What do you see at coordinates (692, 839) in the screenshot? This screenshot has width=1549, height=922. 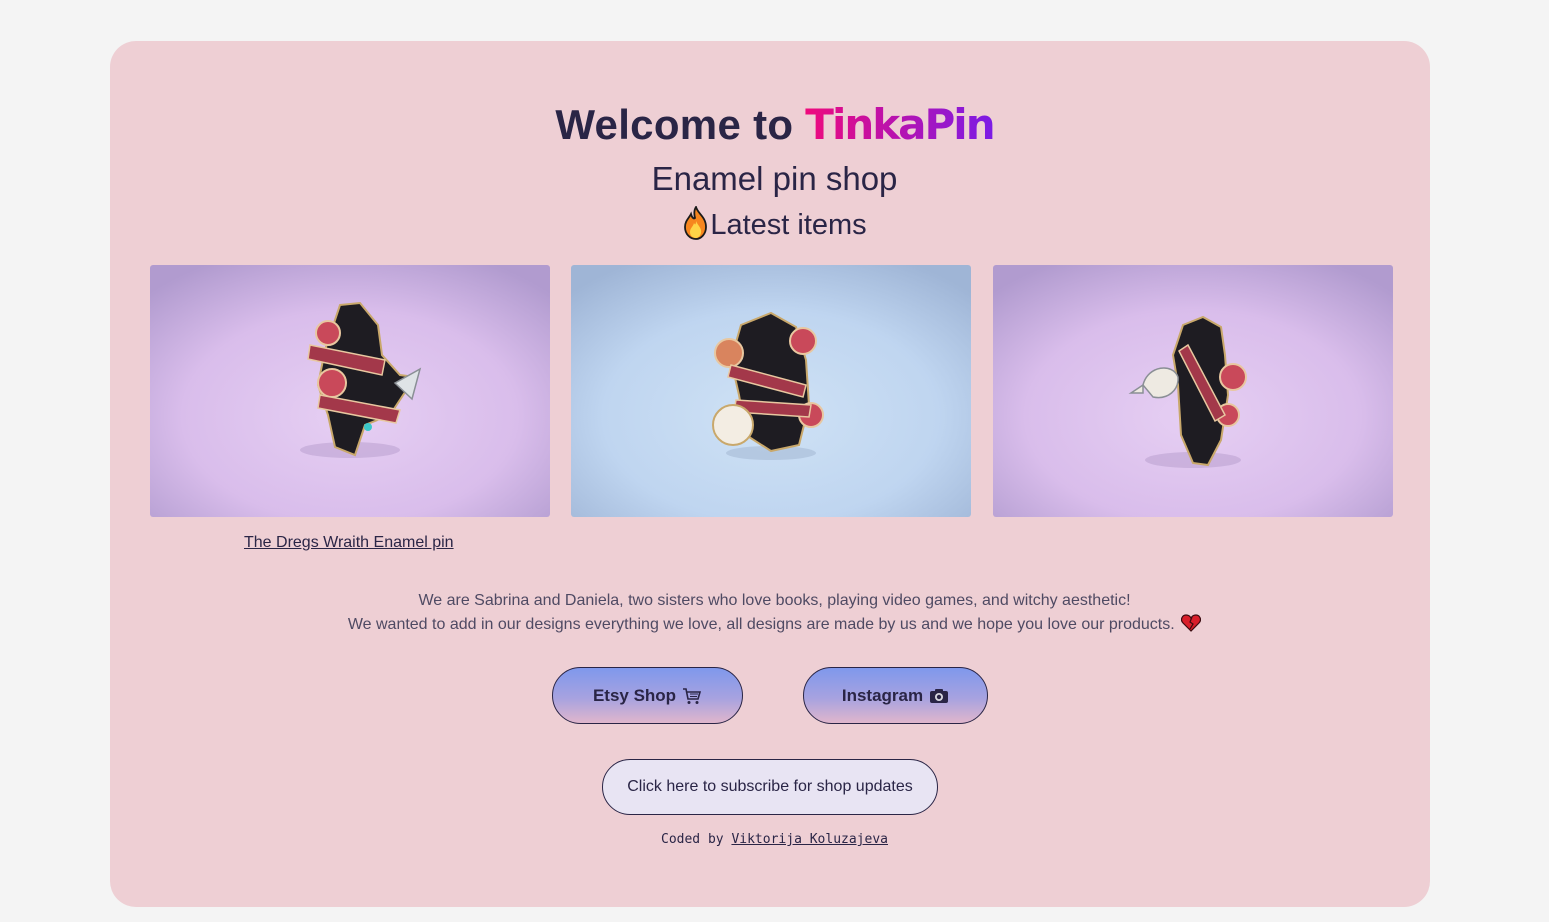 I see `footer-prefix: Coded by` at bounding box center [692, 839].